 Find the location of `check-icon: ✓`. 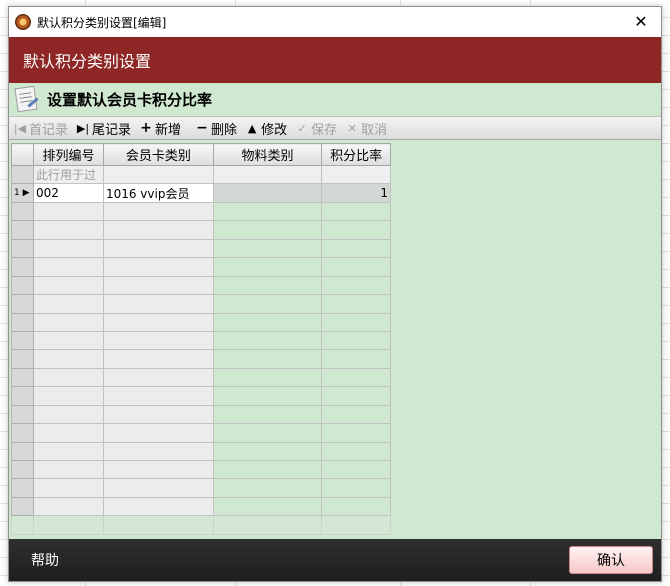

check-icon: ✓ is located at coordinates (302, 128).